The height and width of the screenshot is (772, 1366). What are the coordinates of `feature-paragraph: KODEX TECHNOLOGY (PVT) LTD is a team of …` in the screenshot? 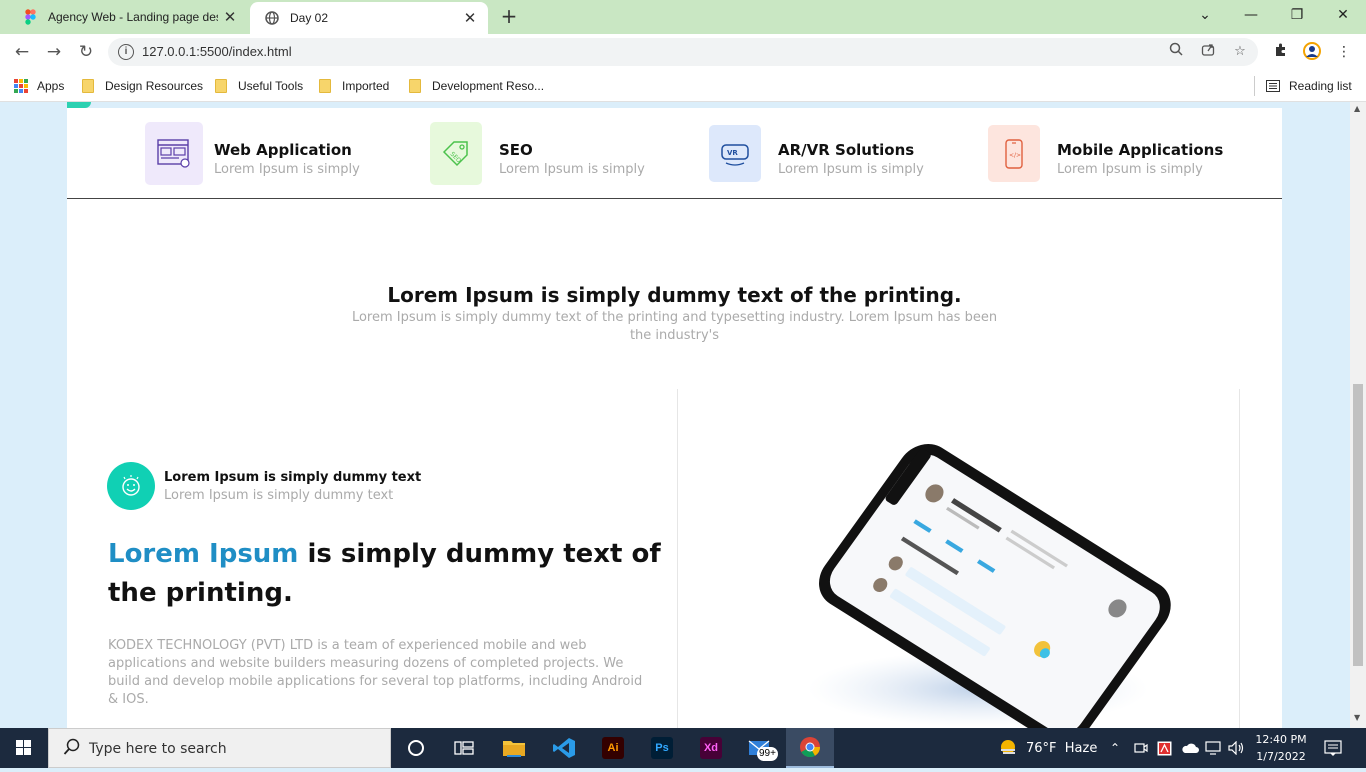 It's located at (375, 672).